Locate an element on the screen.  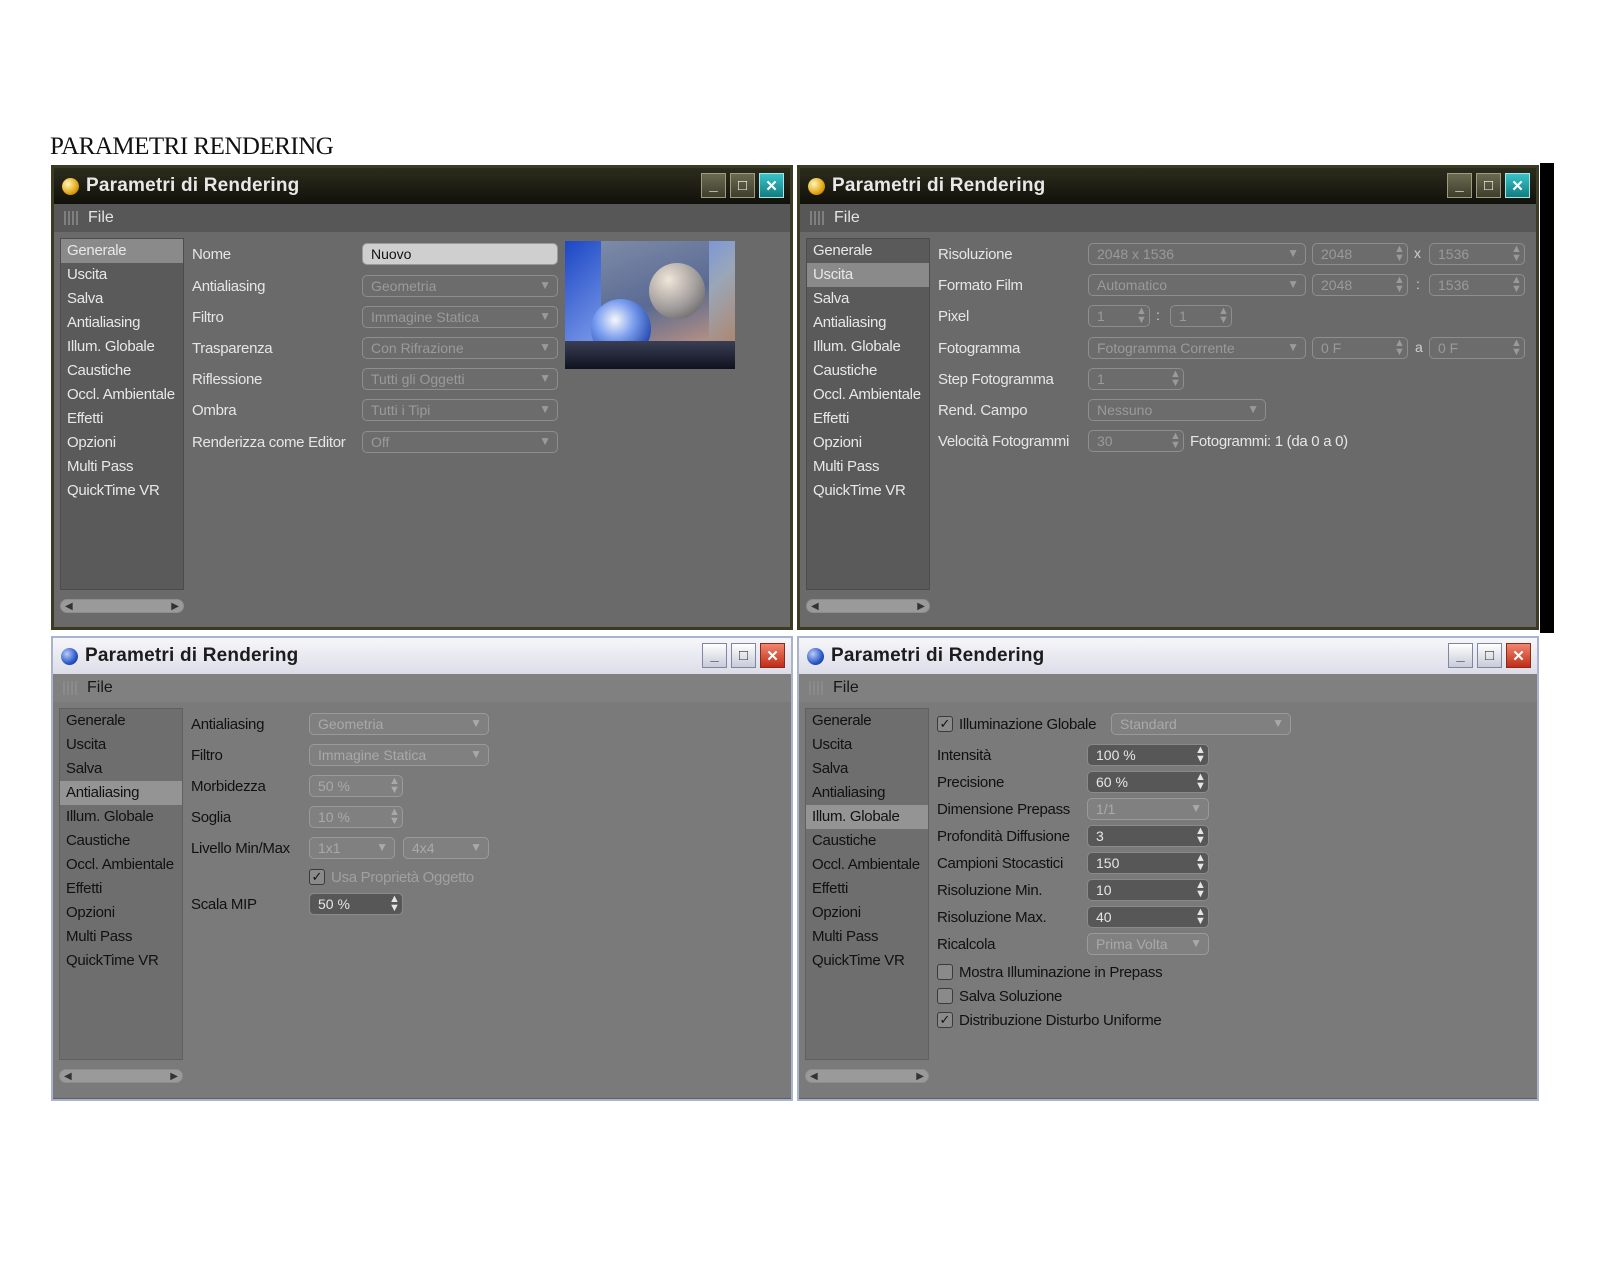
intensita-field: 100 % ▲ ▼ is located at coordinates (1148, 755).